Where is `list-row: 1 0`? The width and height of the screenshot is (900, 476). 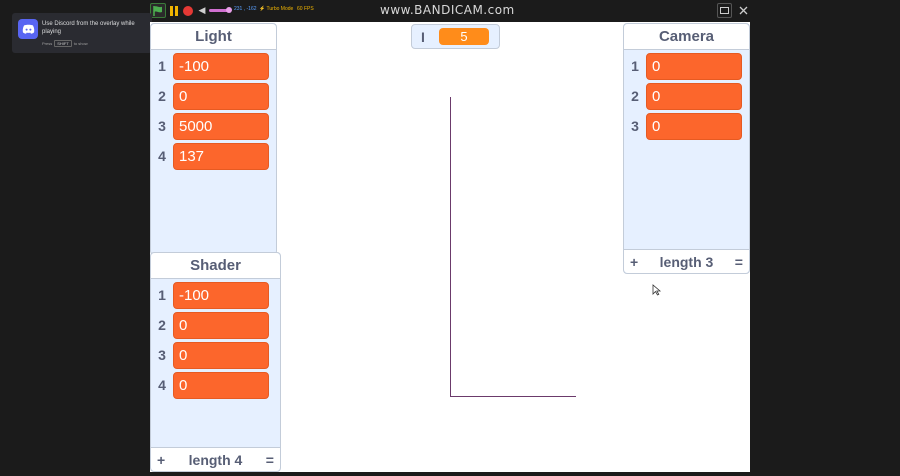 list-row: 1 0 is located at coordinates (683, 66).